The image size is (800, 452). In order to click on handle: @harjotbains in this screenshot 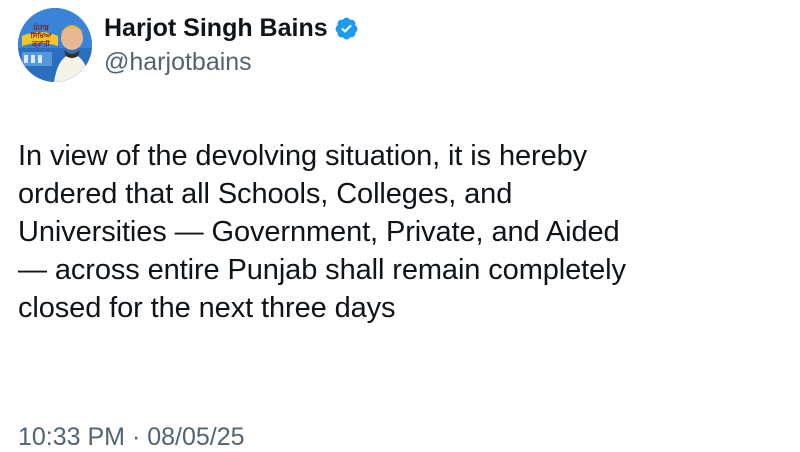, I will do `click(231, 62)`.